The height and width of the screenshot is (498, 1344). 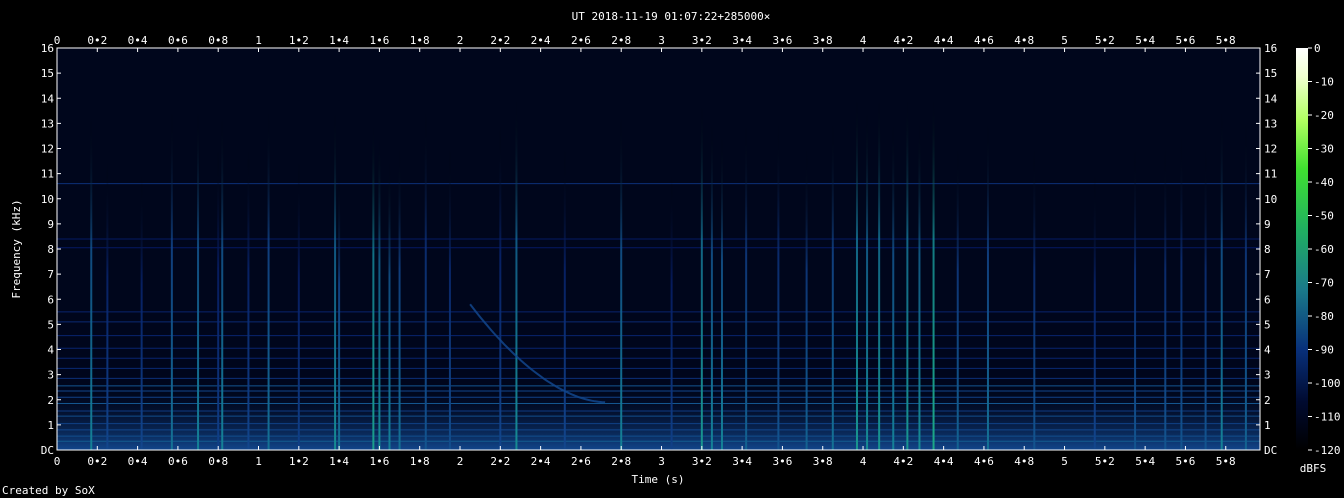 What do you see at coordinates (1024, 461) in the screenshot?
I see `x-tick-label-bottom: 4•8` at bounding box center [1024, 461].